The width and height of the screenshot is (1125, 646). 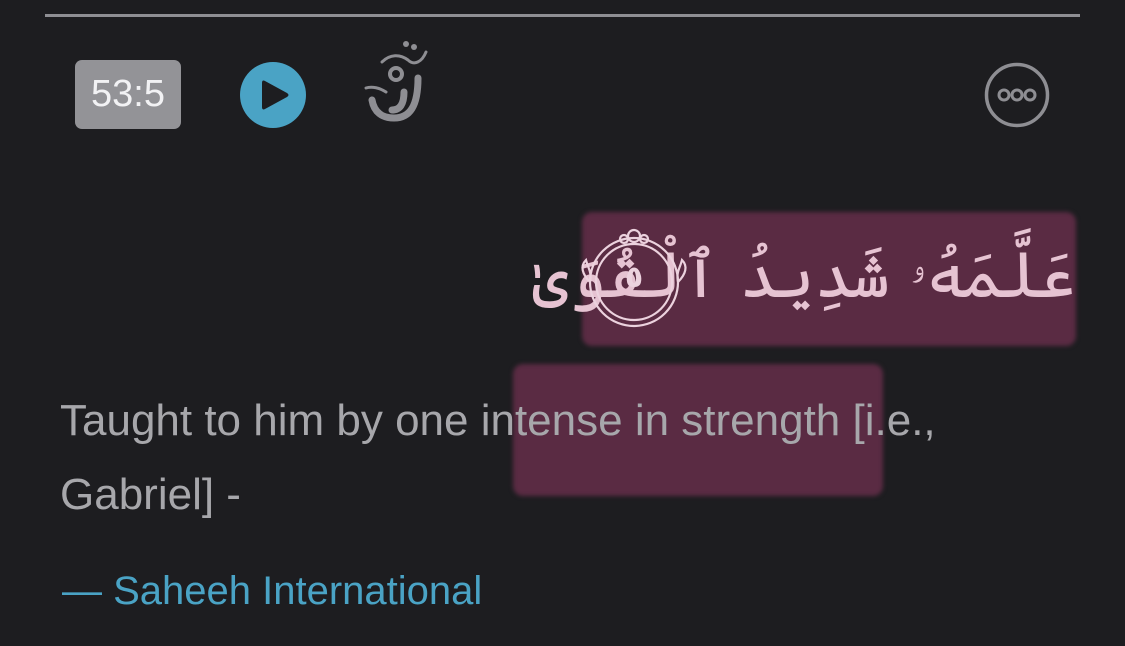 I want to click on translation-text-before: Taught to him by one i, so click(x=275, y=420).